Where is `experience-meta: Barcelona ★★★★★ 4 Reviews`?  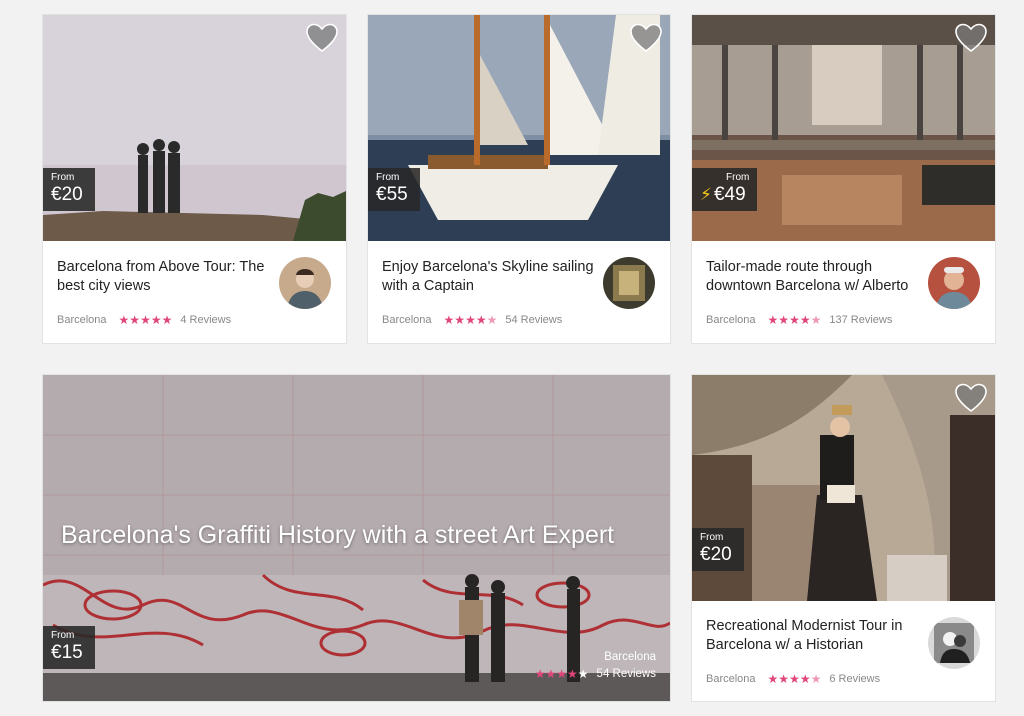 experience-meta: Barcelona ★★★★★ 4 Reviews is located at coordinates (144, 320).